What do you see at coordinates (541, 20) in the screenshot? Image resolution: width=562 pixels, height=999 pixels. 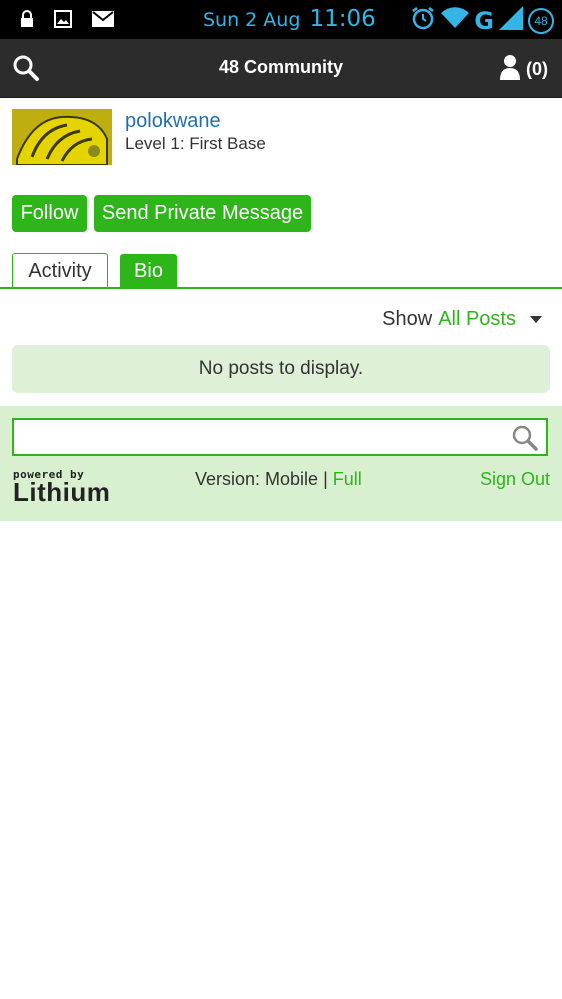 I see `battery-indicator: 48` at bounding box center [541, 20].